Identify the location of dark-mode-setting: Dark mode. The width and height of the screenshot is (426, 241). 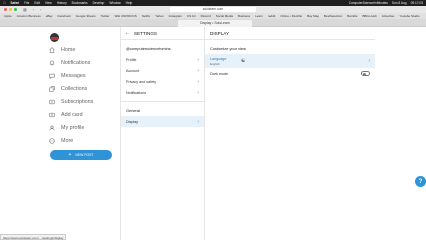
(290, 73).